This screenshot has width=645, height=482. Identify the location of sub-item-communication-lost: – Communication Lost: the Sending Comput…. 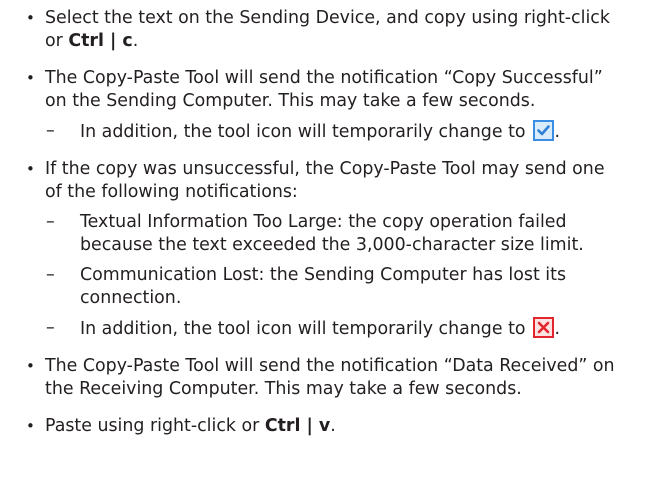
(330, 287).